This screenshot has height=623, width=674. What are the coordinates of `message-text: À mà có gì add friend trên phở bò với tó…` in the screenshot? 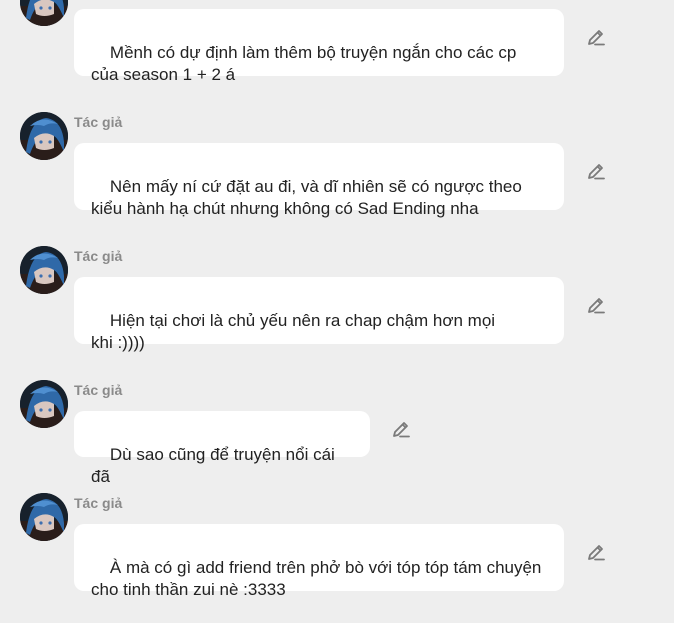 It's located at (316, 578).